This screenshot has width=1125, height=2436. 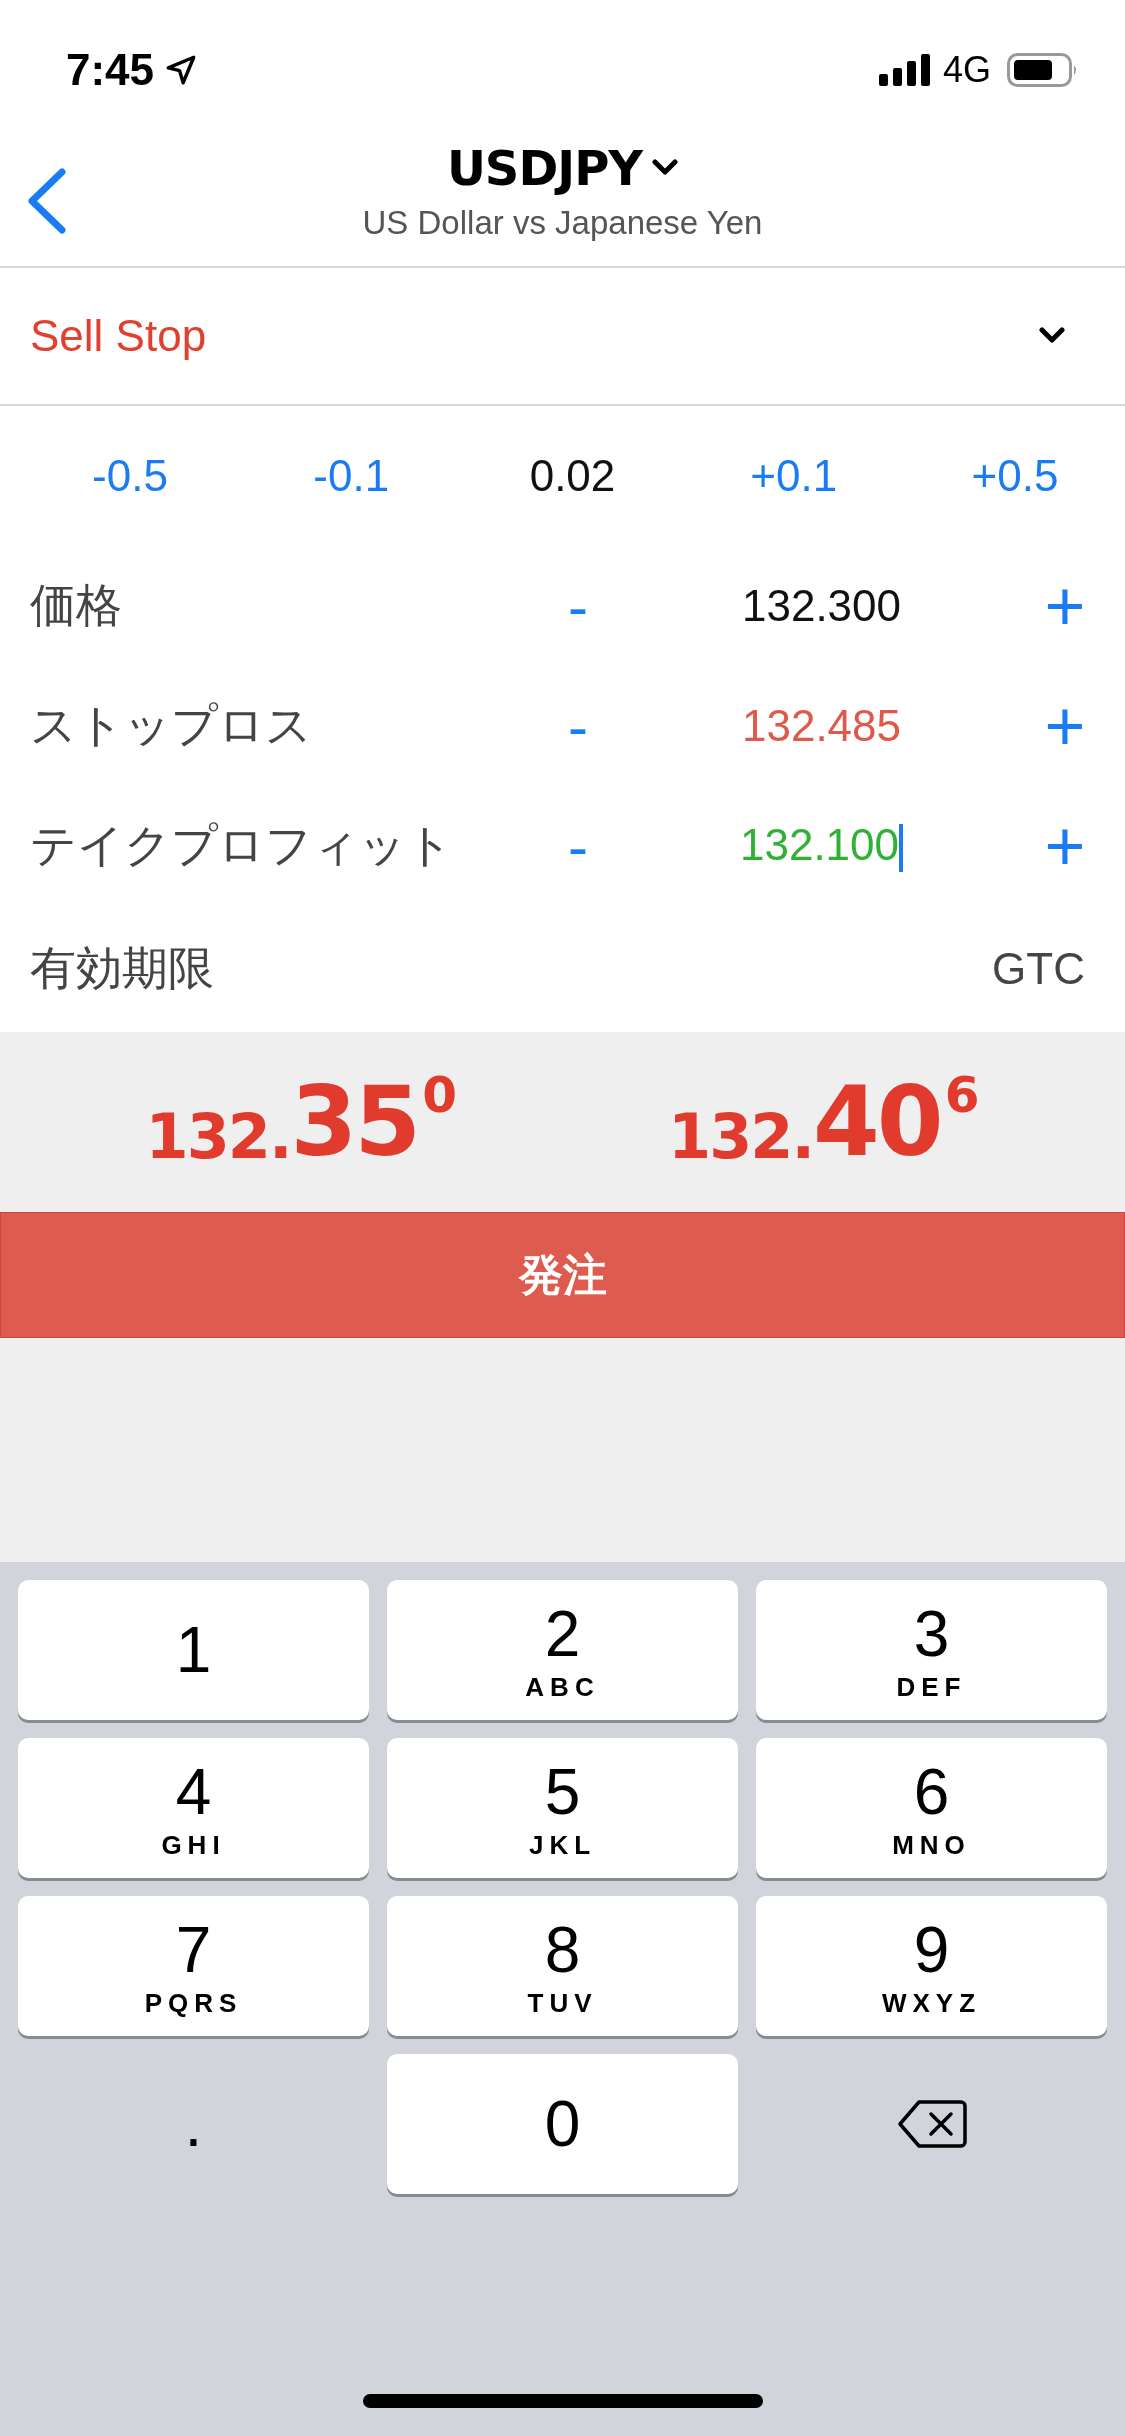 What do you see at coordinates (122, 968) in the screenshot?
I see `expiry-label: 有効期限` at bounding box center [122, 968].